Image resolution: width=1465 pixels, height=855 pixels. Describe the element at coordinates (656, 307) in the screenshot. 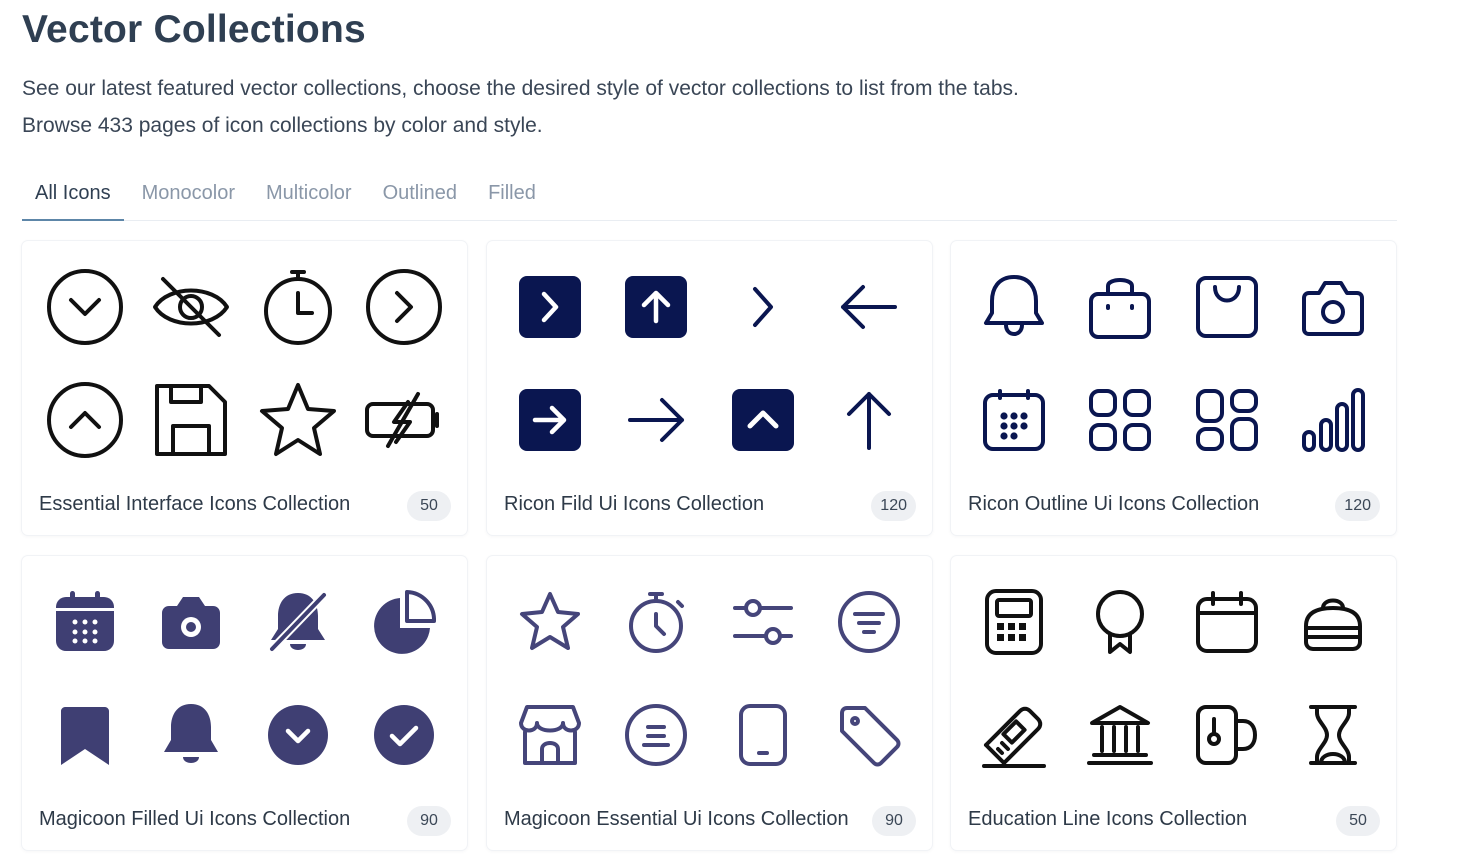

I see `arrow-up-square-icon` at that location.